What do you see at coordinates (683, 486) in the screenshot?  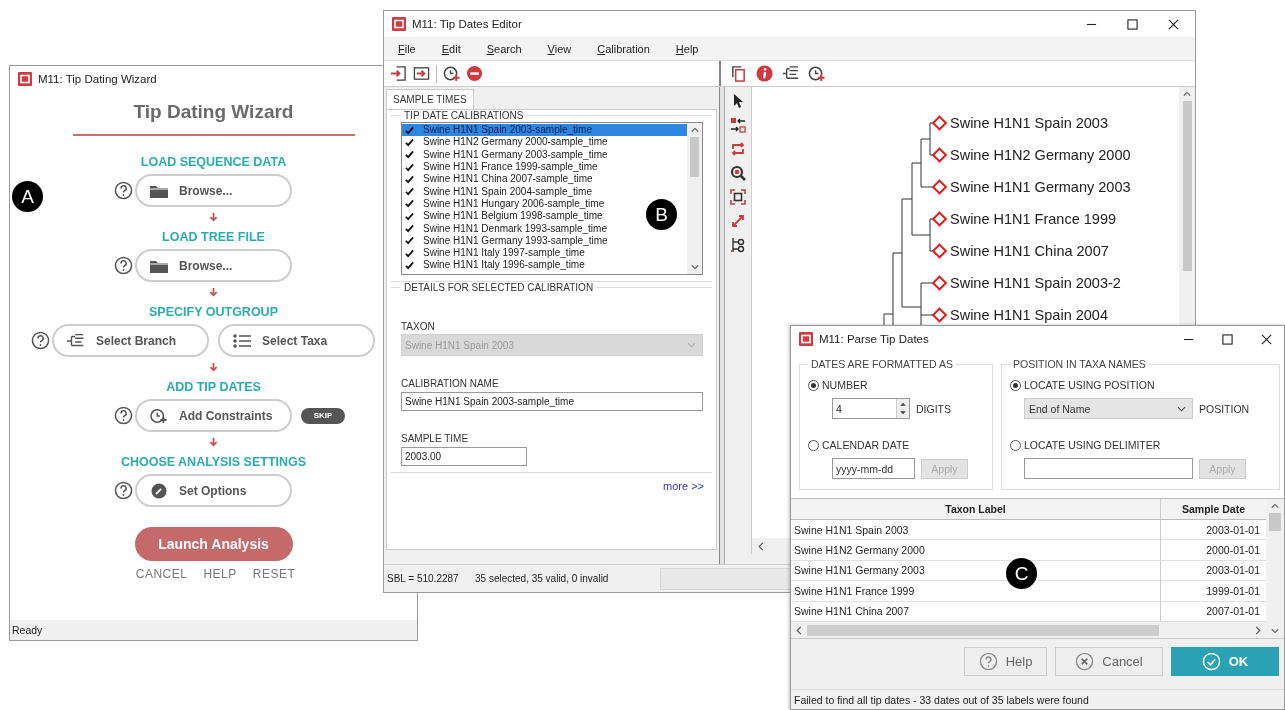 I see `more-link: more >>` at bounding box center [683, 486].